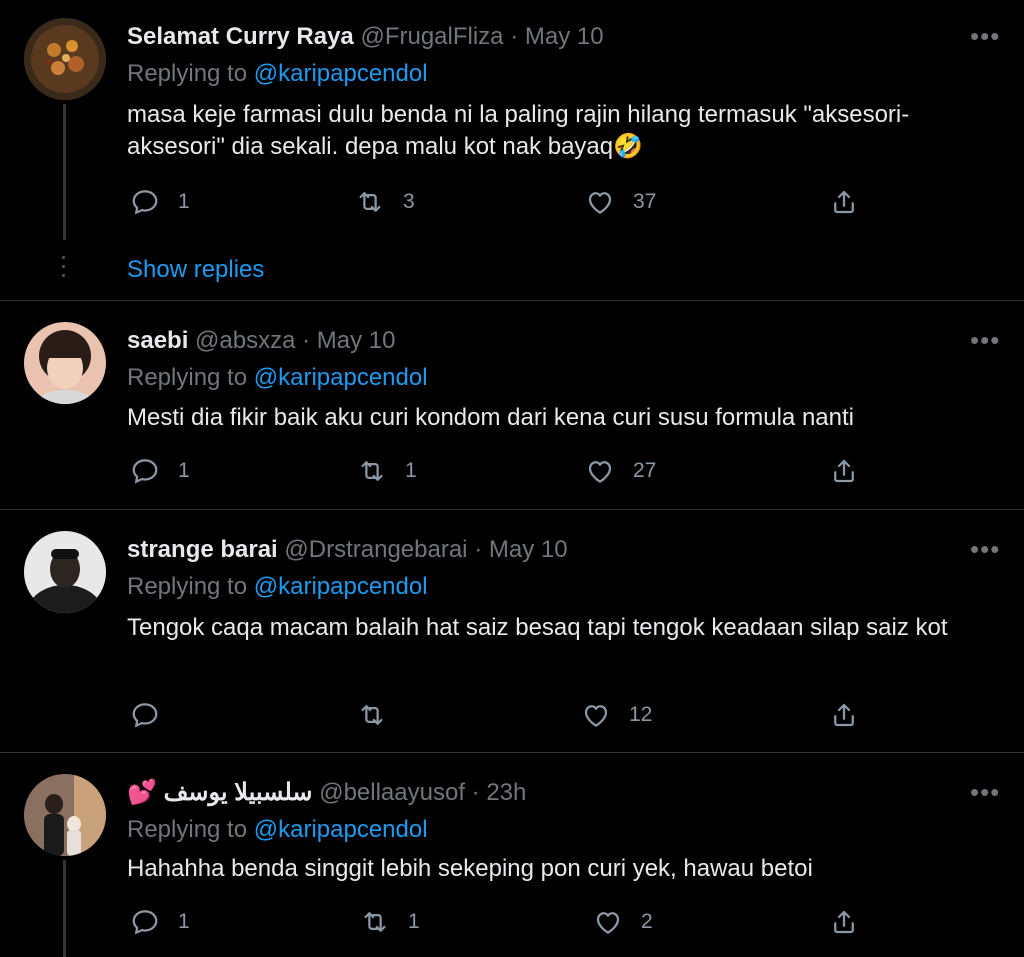 The width and height of the screenshot is (1024, 957). I want to click on retweet-count: 3, so click(409, 201).